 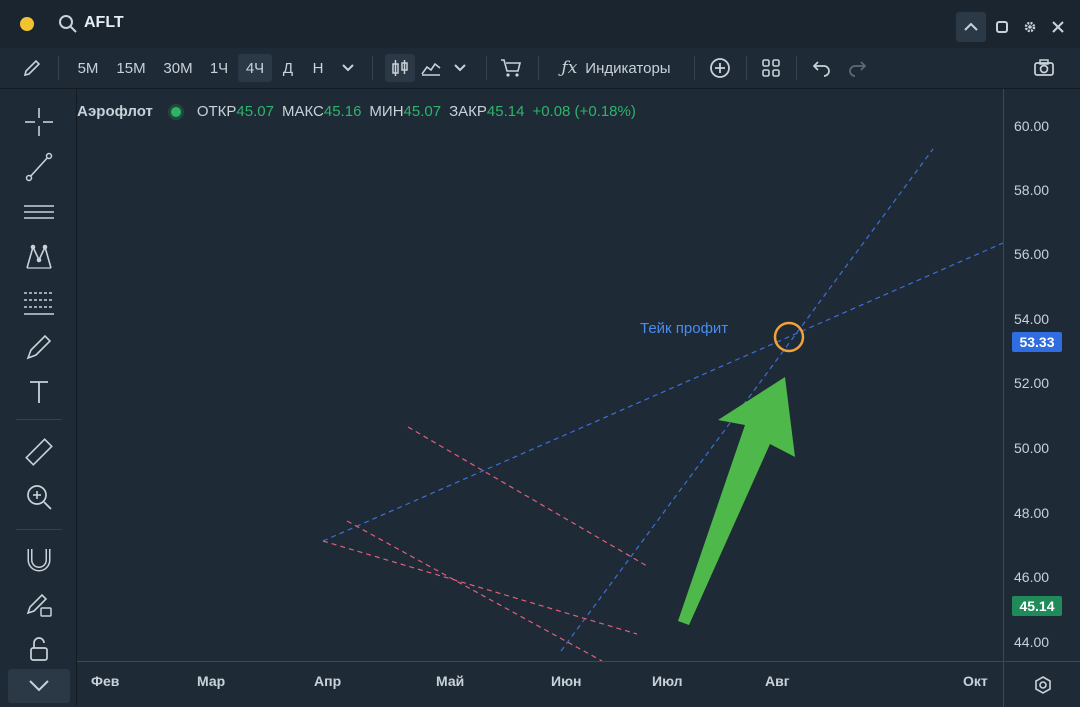 I want to click on time-tick: Май, so click(x=450, y=681).